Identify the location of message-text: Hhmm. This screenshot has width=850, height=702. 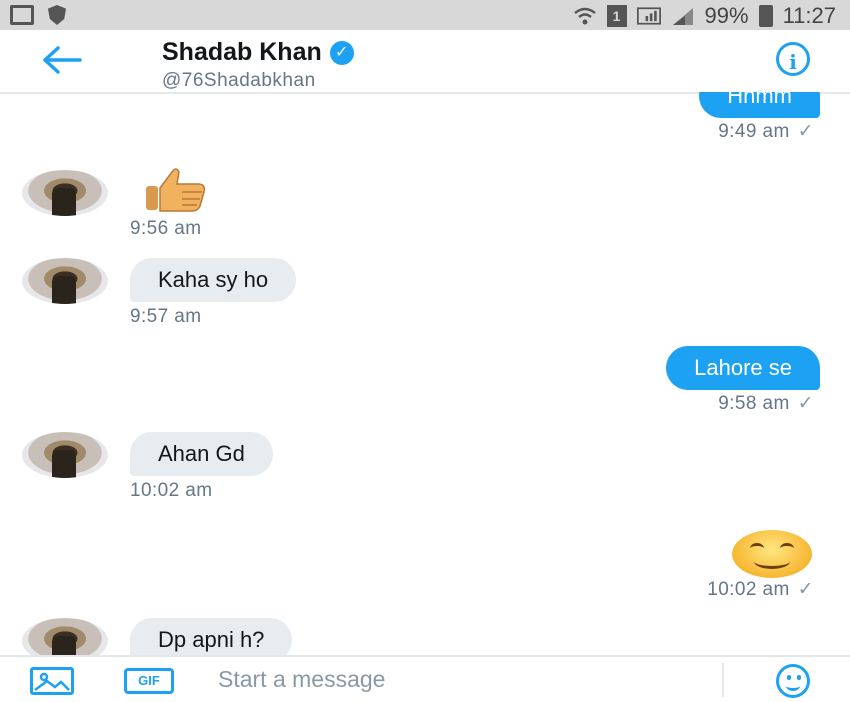
(759, 100).